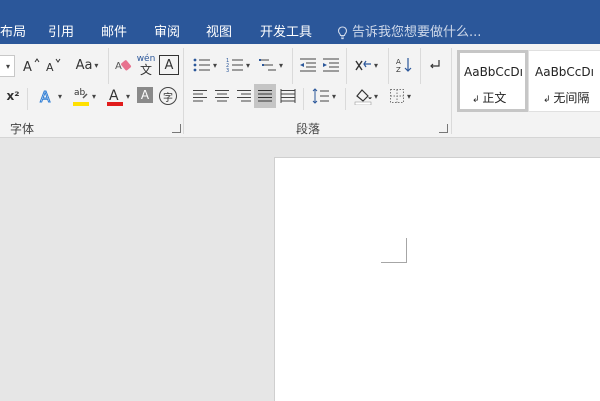 The height and width of the screenshot is (401, 600). Describe the element at coordinates (234, 65) in the screenshot. I see `numbering-icon: 123` at that location.